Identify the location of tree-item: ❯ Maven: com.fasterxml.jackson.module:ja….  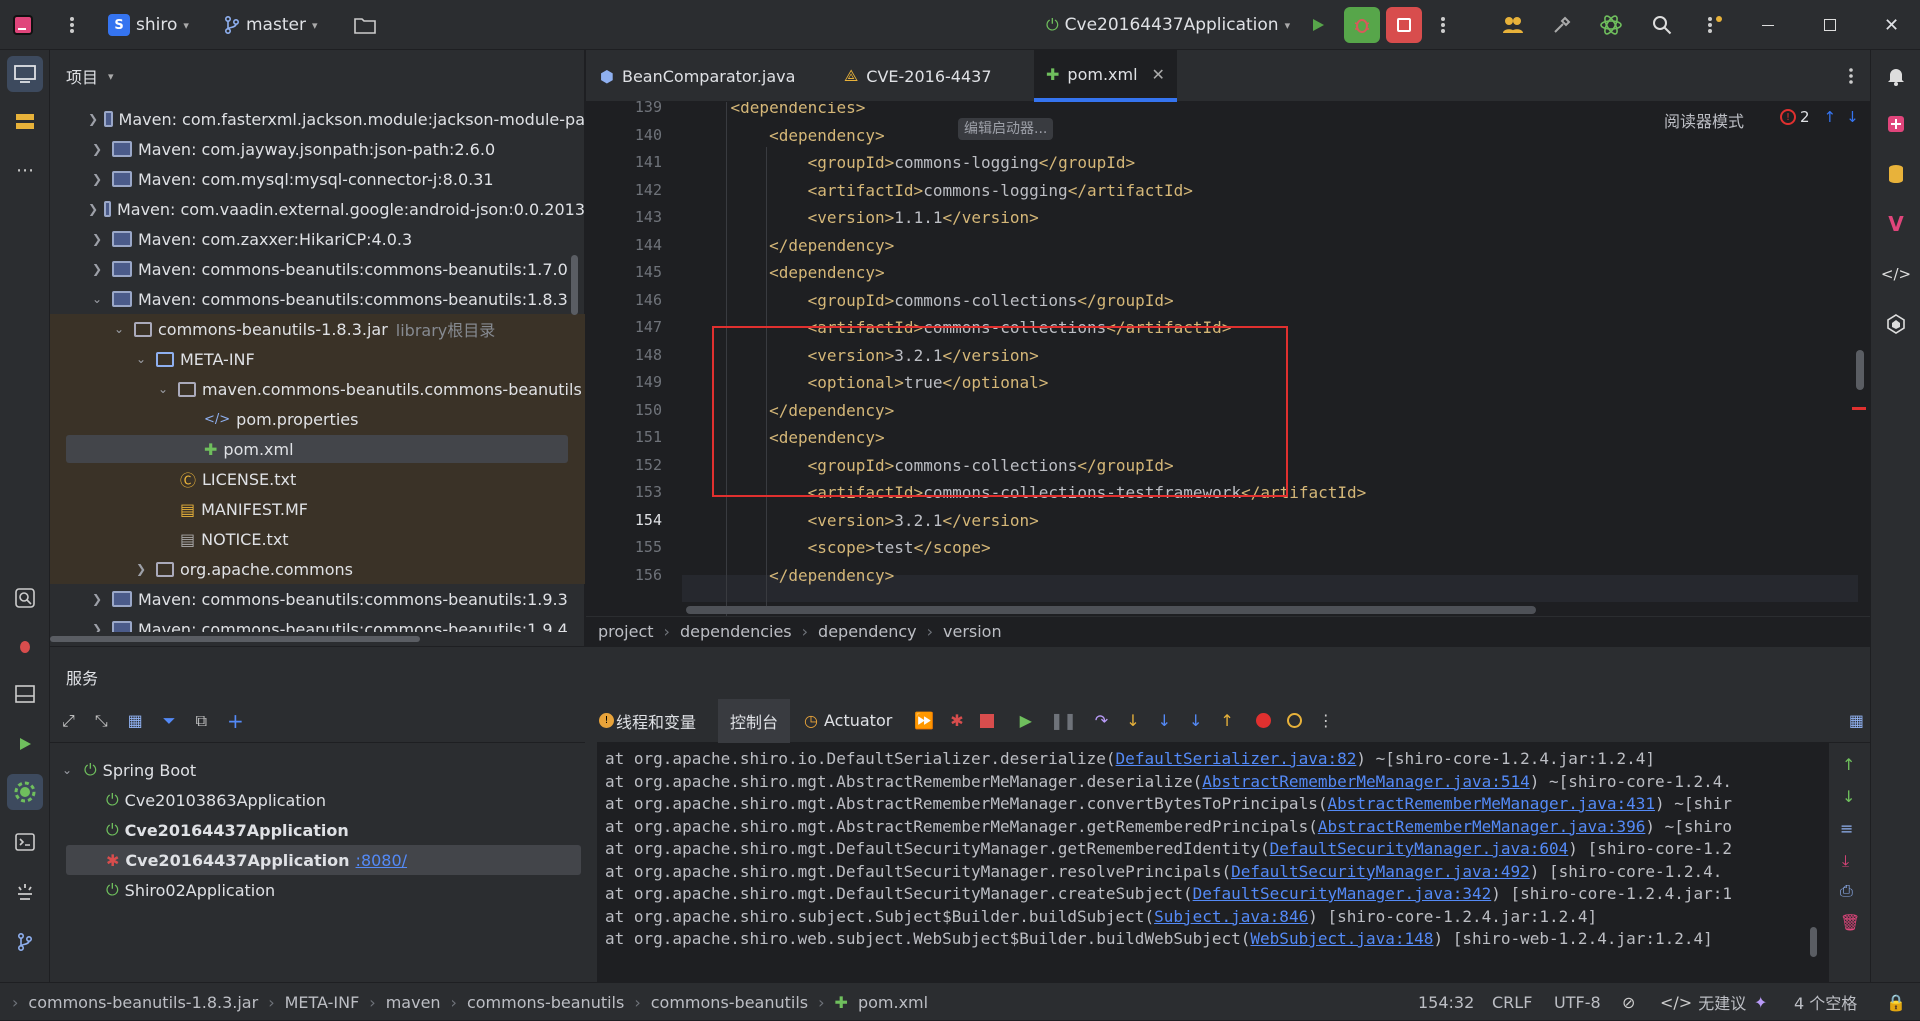
(317, 119).